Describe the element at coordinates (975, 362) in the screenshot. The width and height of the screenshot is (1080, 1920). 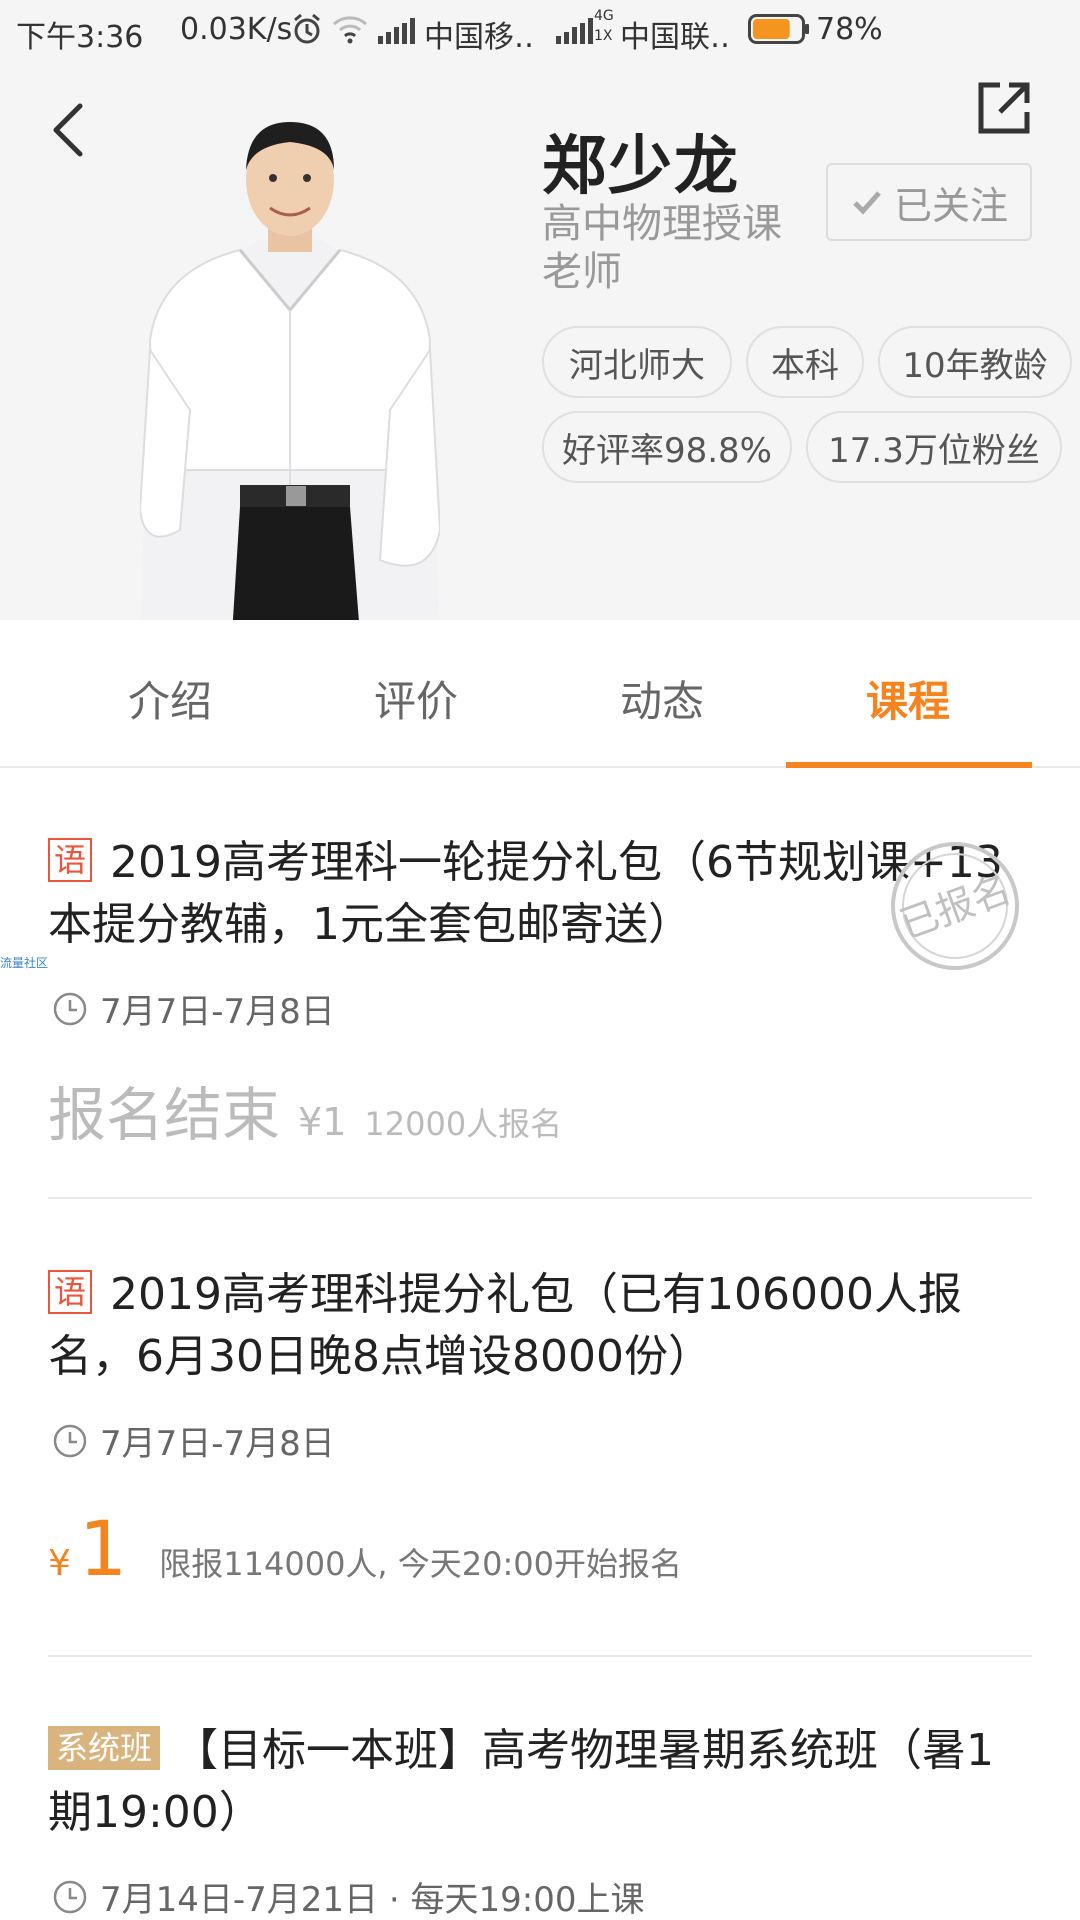
I see `tag-experience: 10年教龄` at that location.